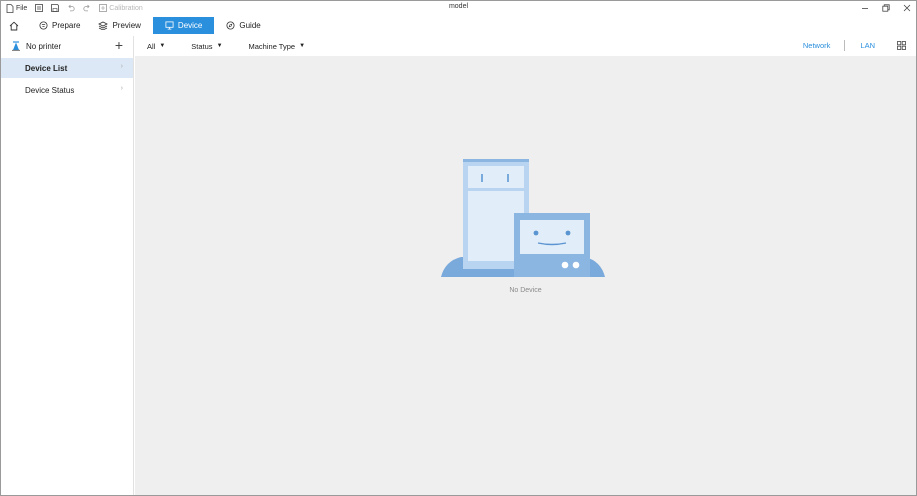 This screenshot has width=917, height=496. I want to click on close-icon, so click(907, 7).